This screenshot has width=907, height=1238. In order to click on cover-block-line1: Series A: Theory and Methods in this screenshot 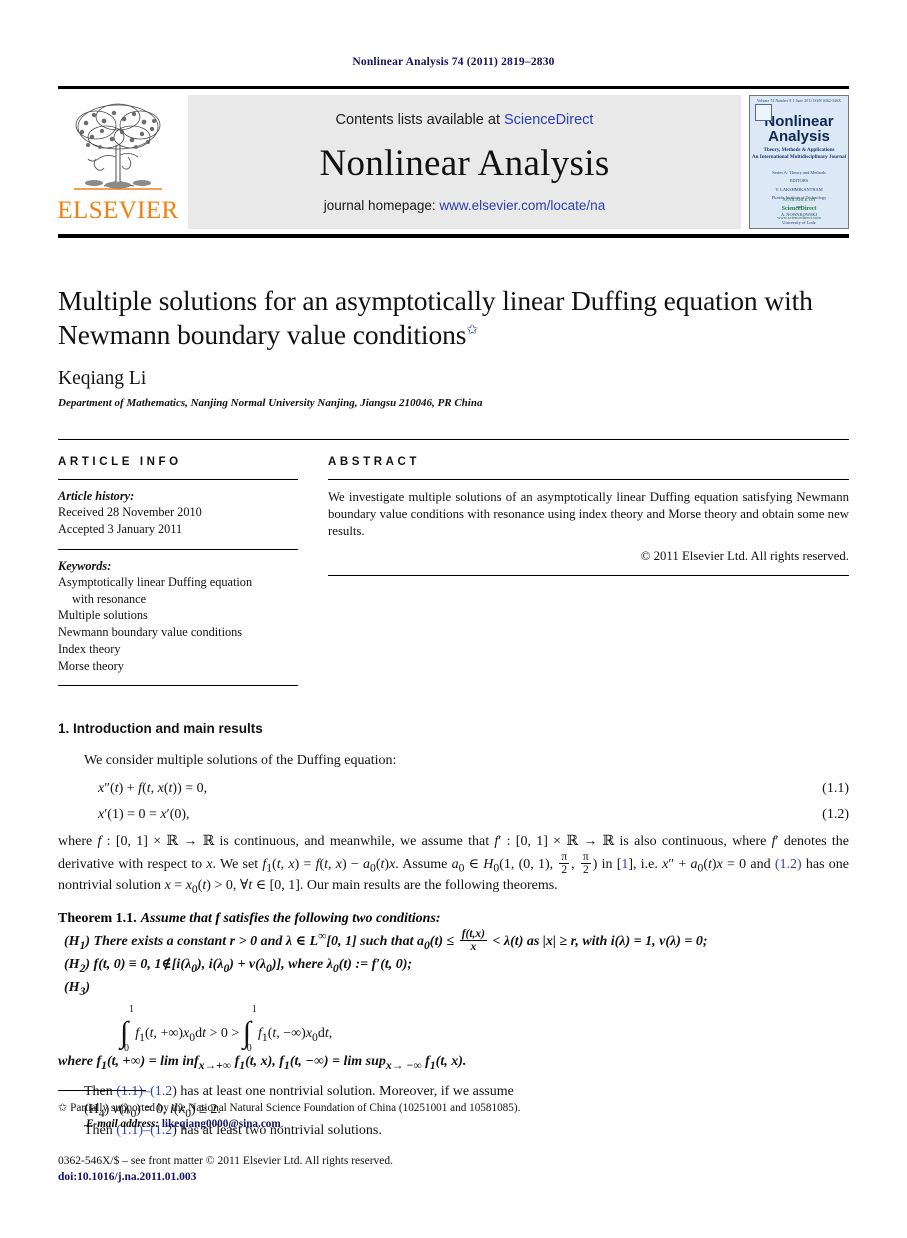, I will do `click(799, 173)`.